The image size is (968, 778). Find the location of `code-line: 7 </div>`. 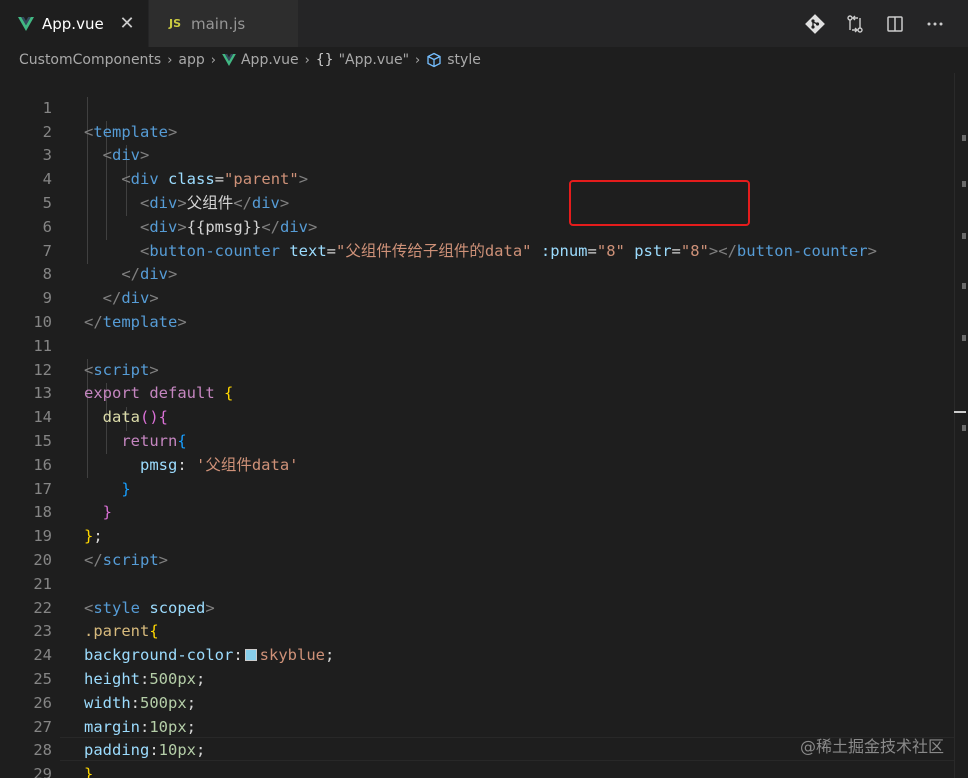

code-line: 7 </div> is located at coordinates (484, 250).